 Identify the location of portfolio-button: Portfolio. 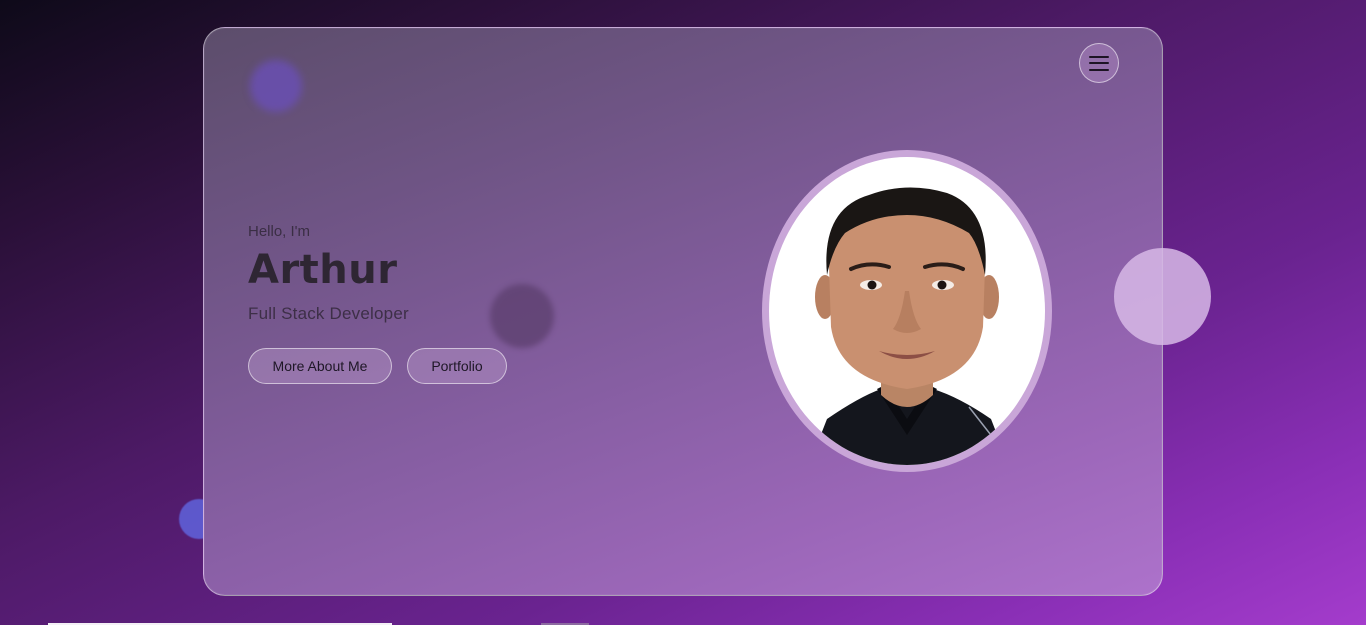
(457, 366).